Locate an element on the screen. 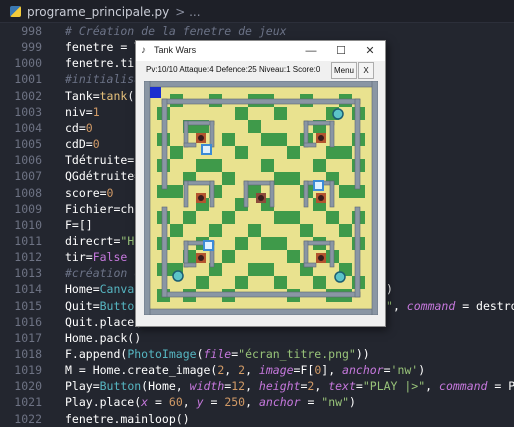 The height and width of the screenshot is (427, 514). code-line: 1022 fenetre.mainloop() is located at coordinates (257, 419).